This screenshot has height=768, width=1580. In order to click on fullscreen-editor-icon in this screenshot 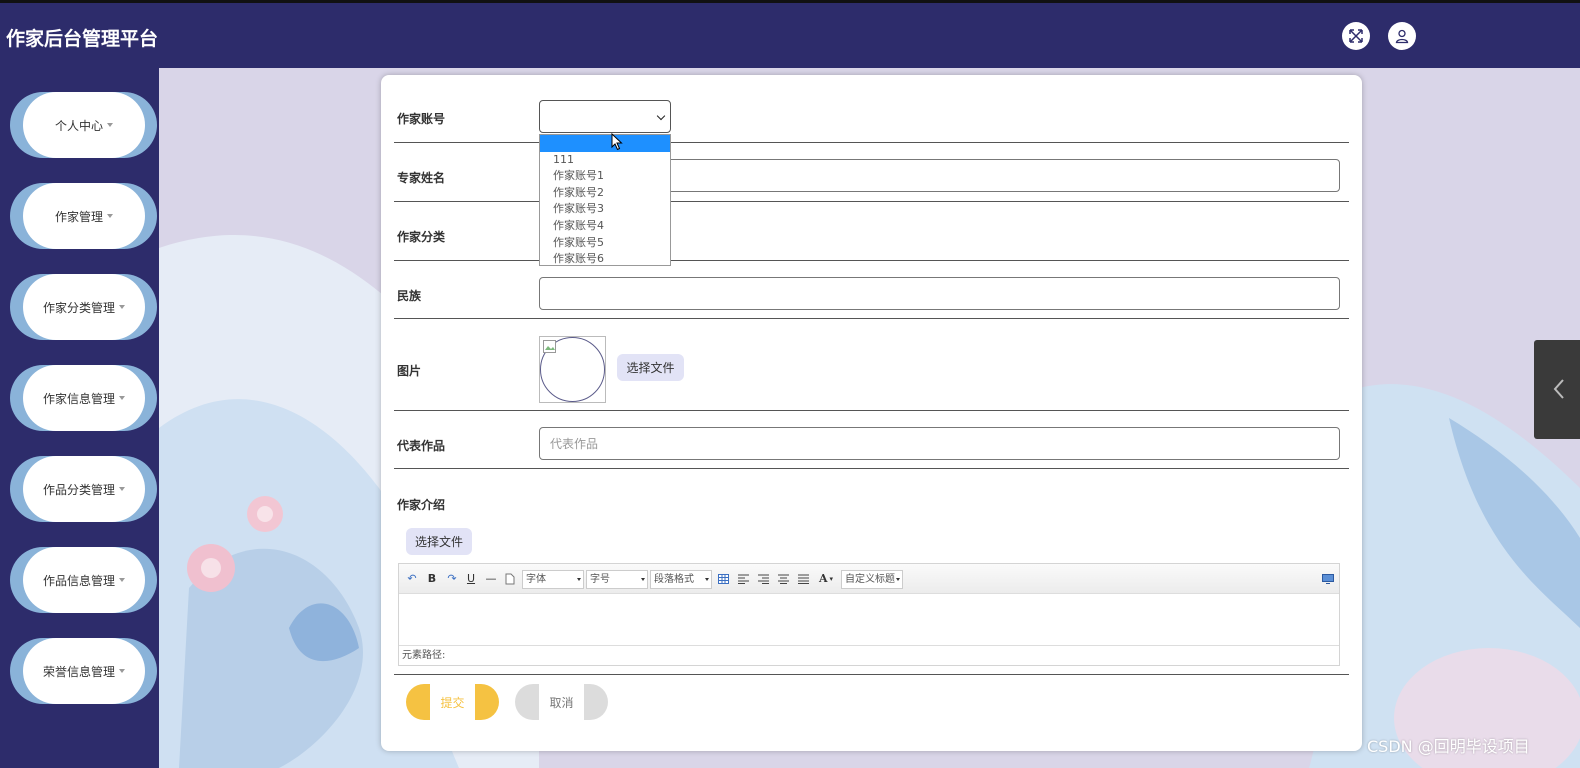, I will do `click(1328, 578)`.